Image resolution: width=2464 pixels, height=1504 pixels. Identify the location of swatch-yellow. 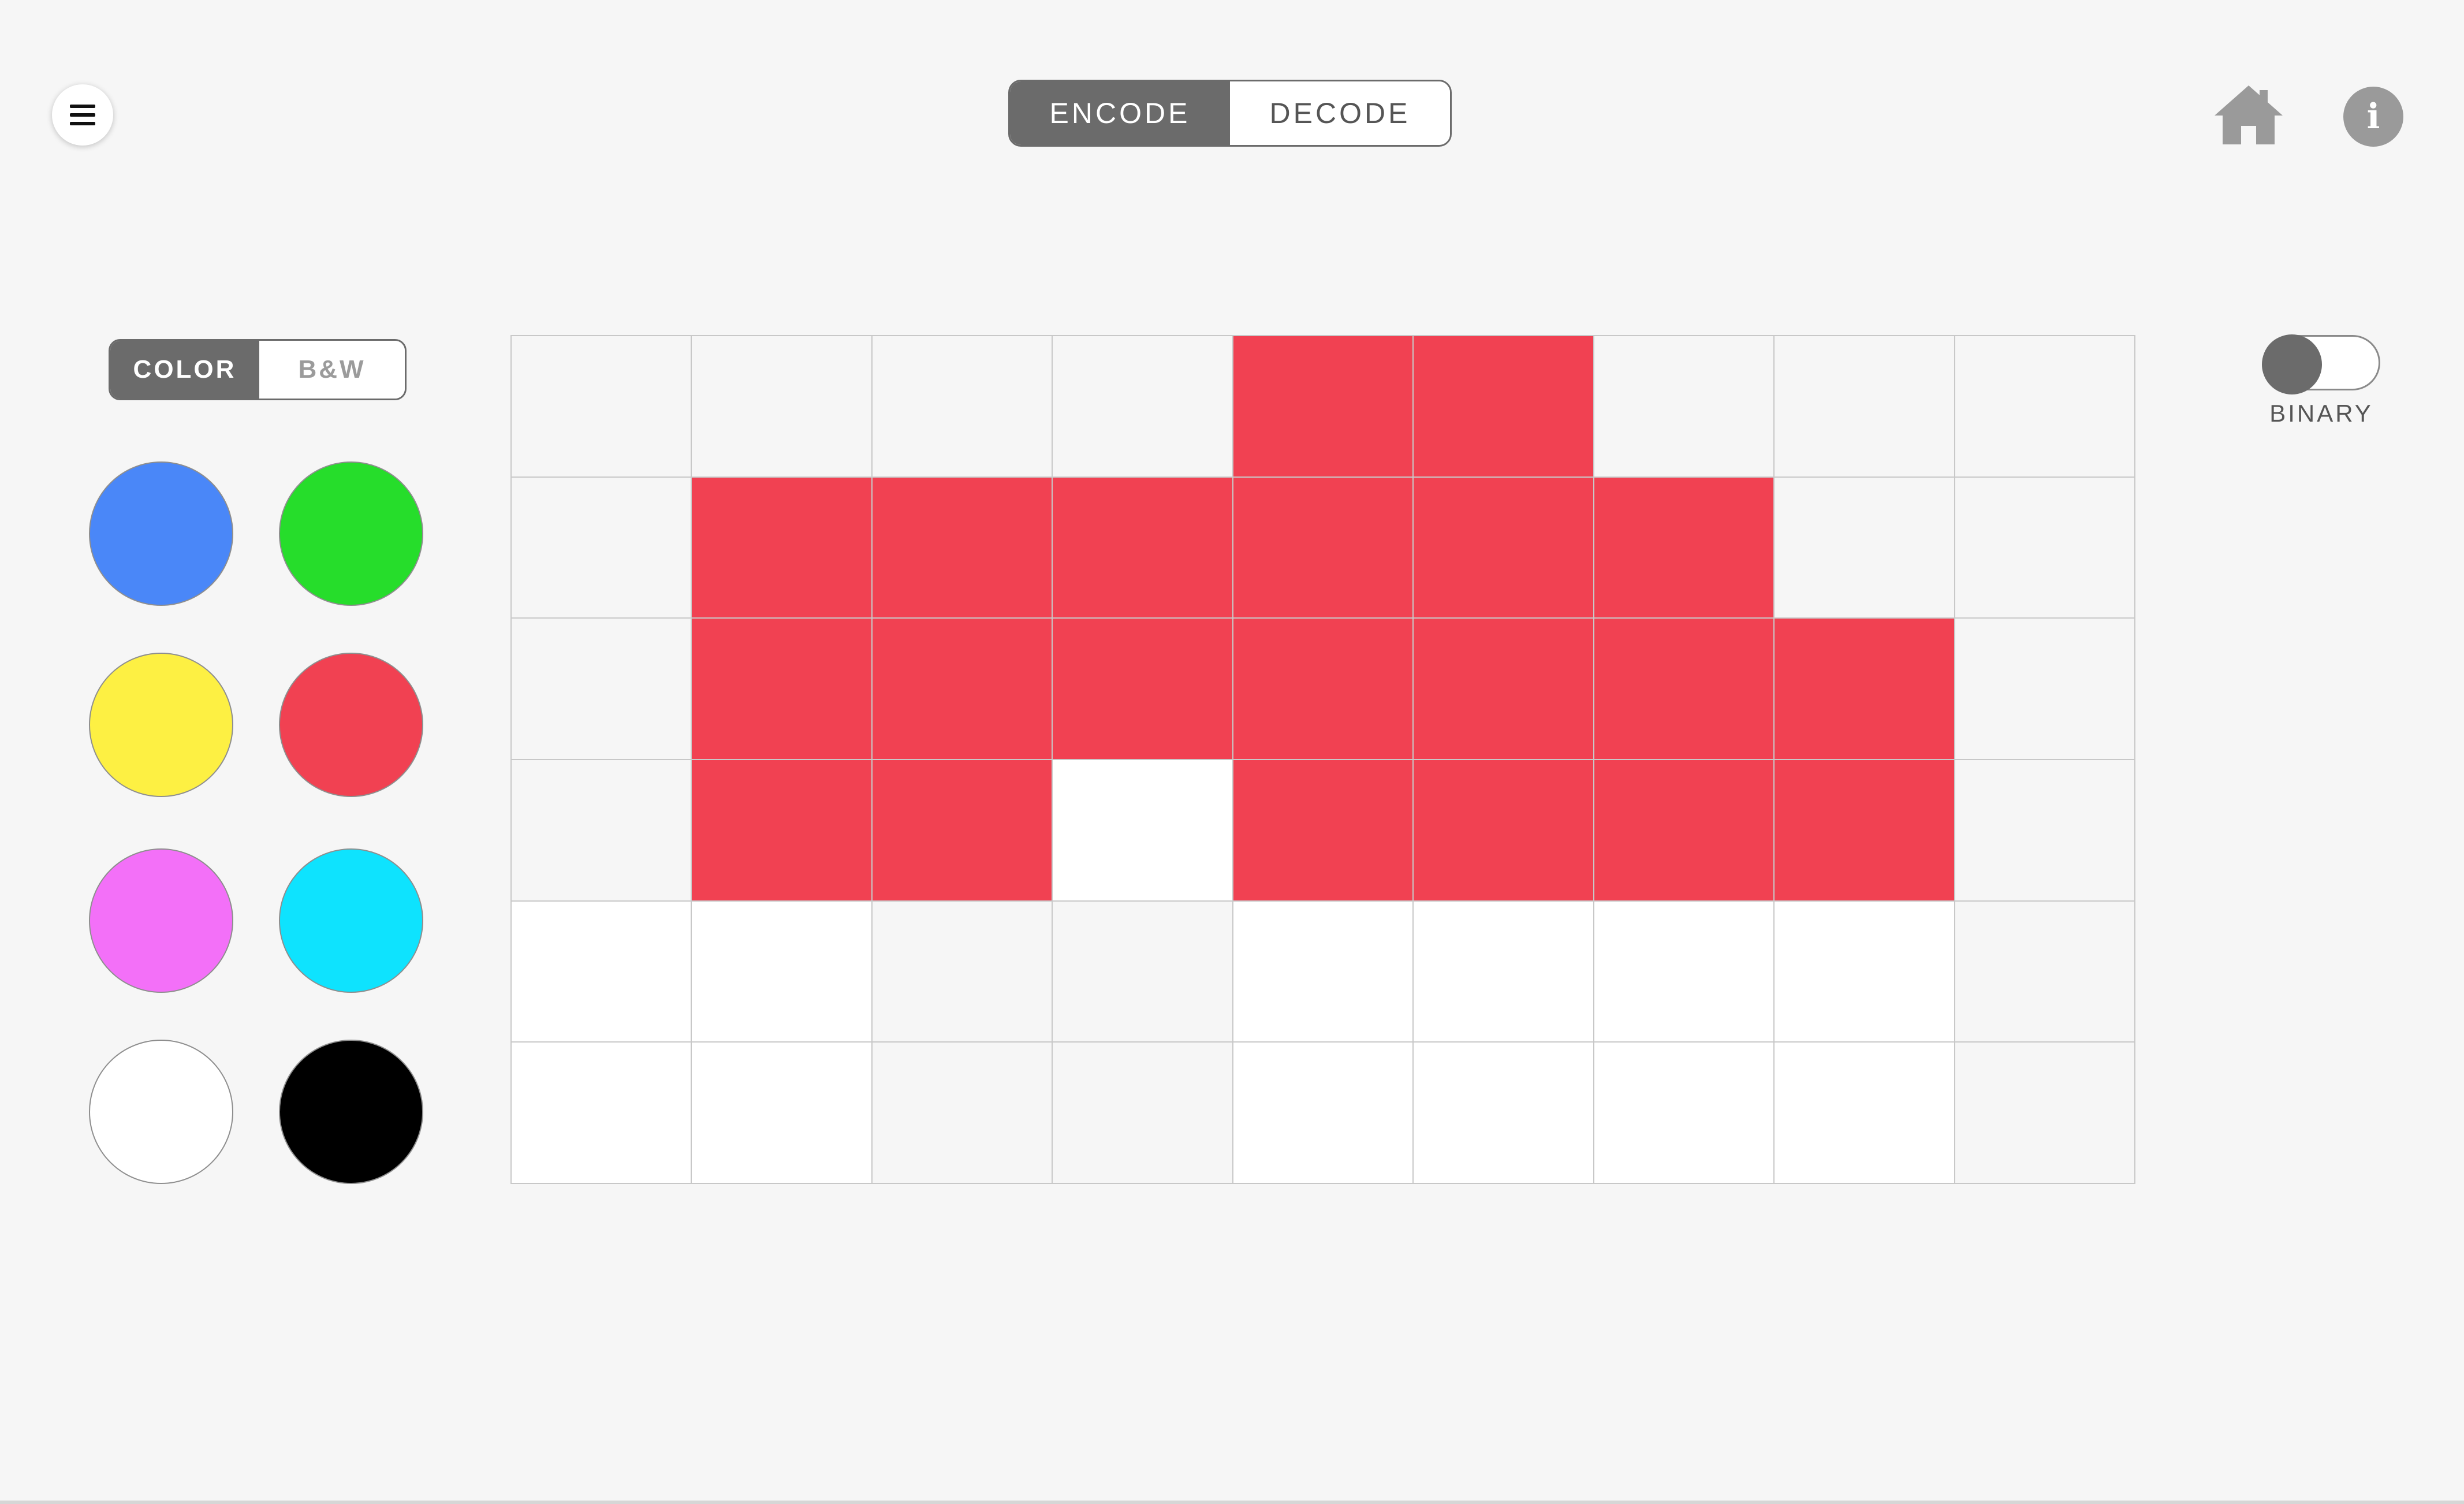
(161, 725).